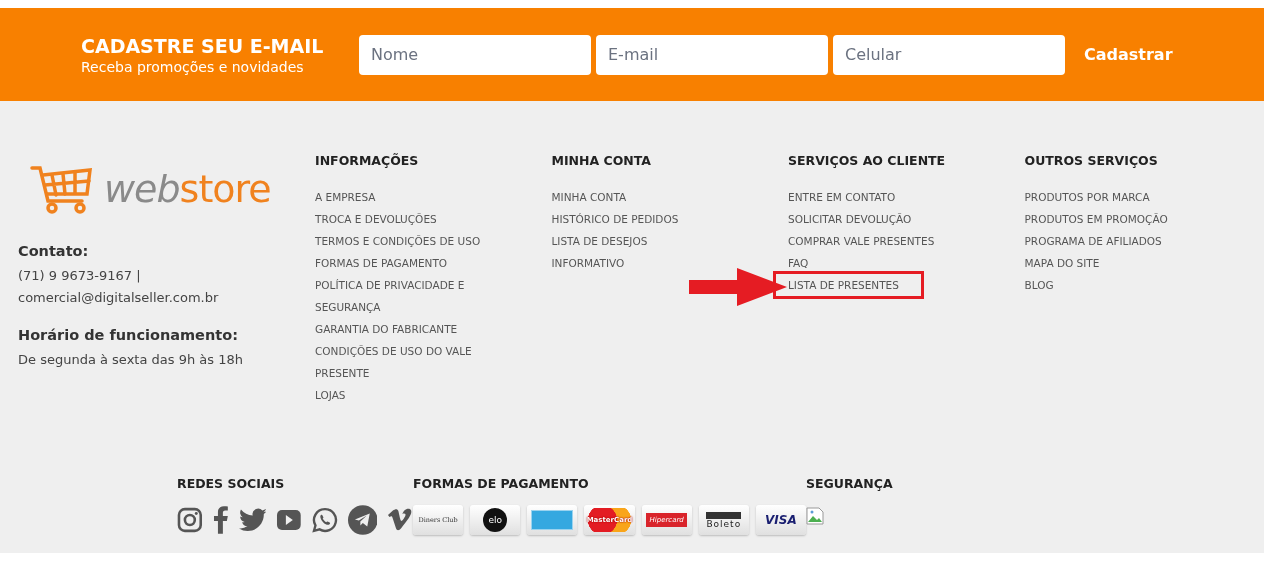  Describe the element at coordinates (324, 520) in the screenshot. I see `whatsapp-icon` at that location.